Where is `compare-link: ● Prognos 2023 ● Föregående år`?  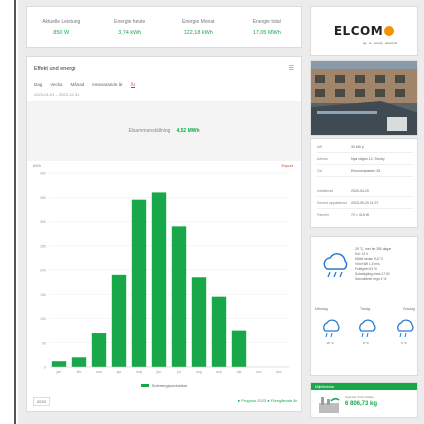
compare-link: ● Prognos 2023 ● Föregående år is located at coordinates (267, 400).